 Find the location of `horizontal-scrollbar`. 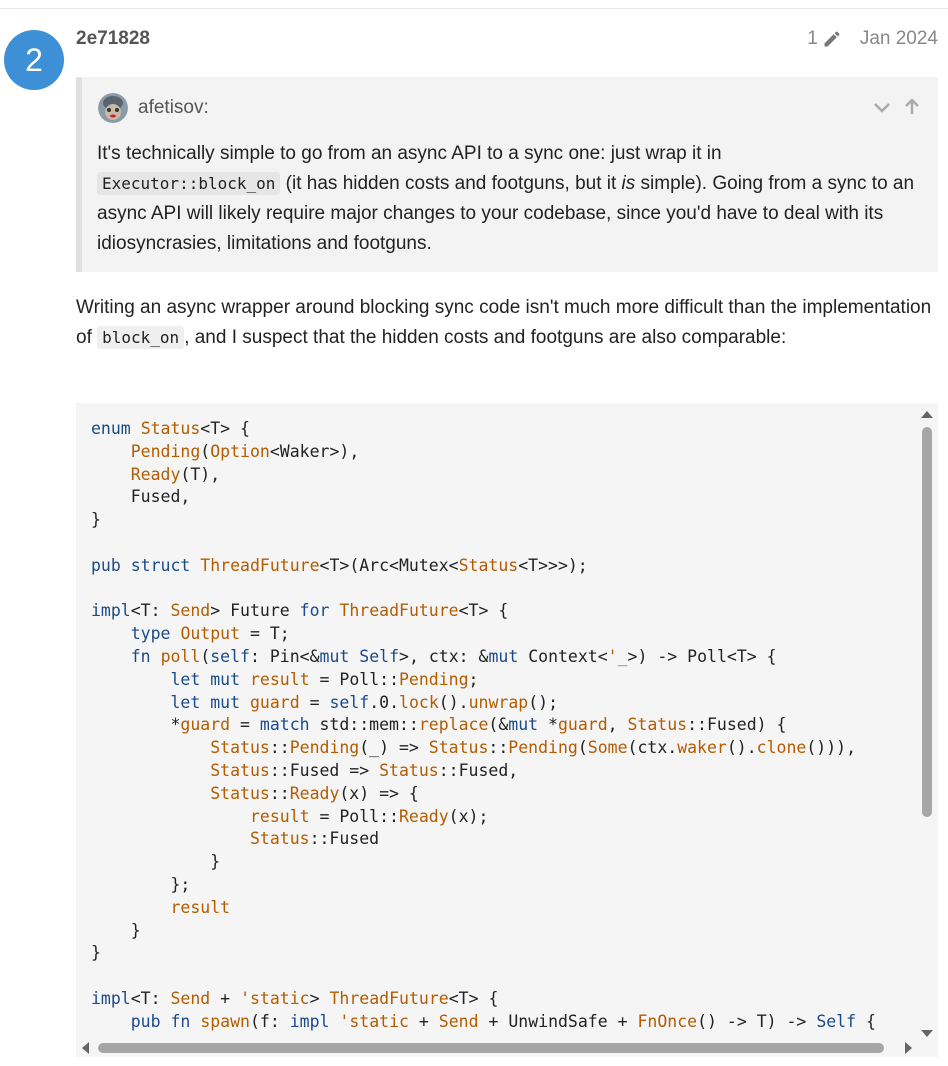

horizontal-scrollbar is located at coordinates (497, 1048).